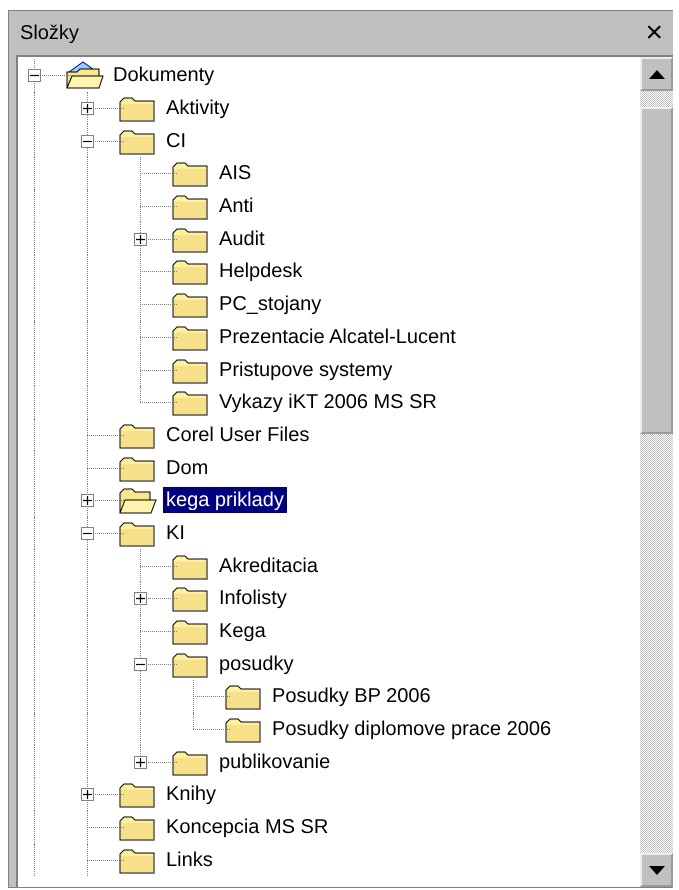 The width and height of the screenshot is (679, 890). I want to click on folder-item: Corel User Files, so click(237, 435).